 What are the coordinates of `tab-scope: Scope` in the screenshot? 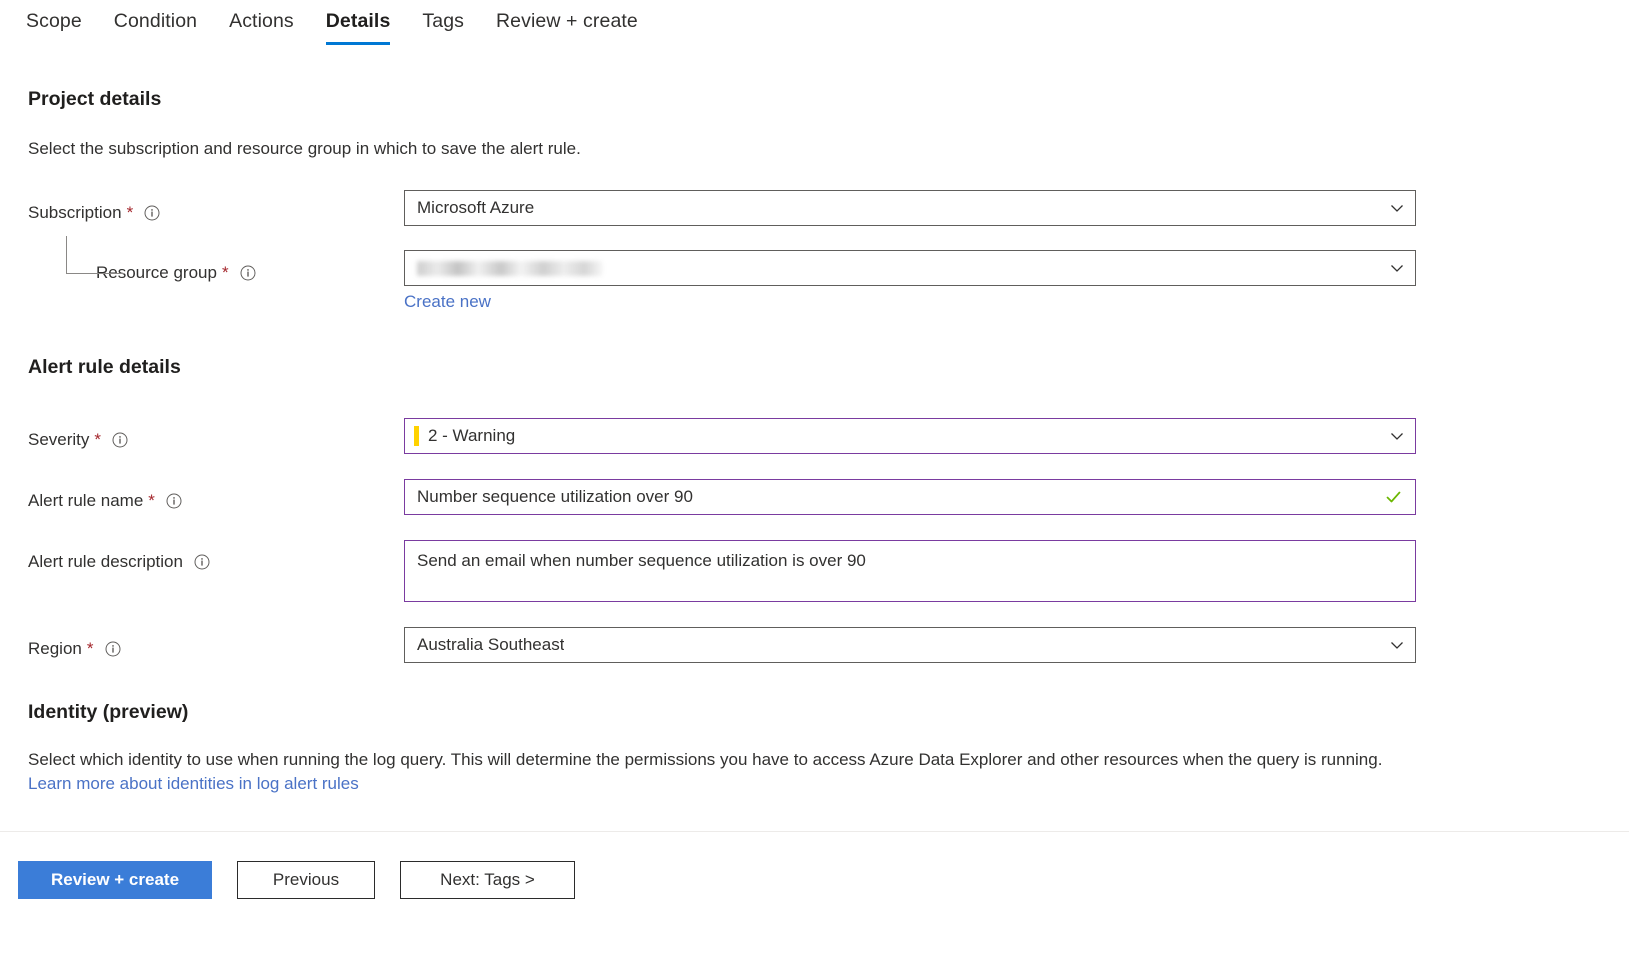 It's located at (62, 22).